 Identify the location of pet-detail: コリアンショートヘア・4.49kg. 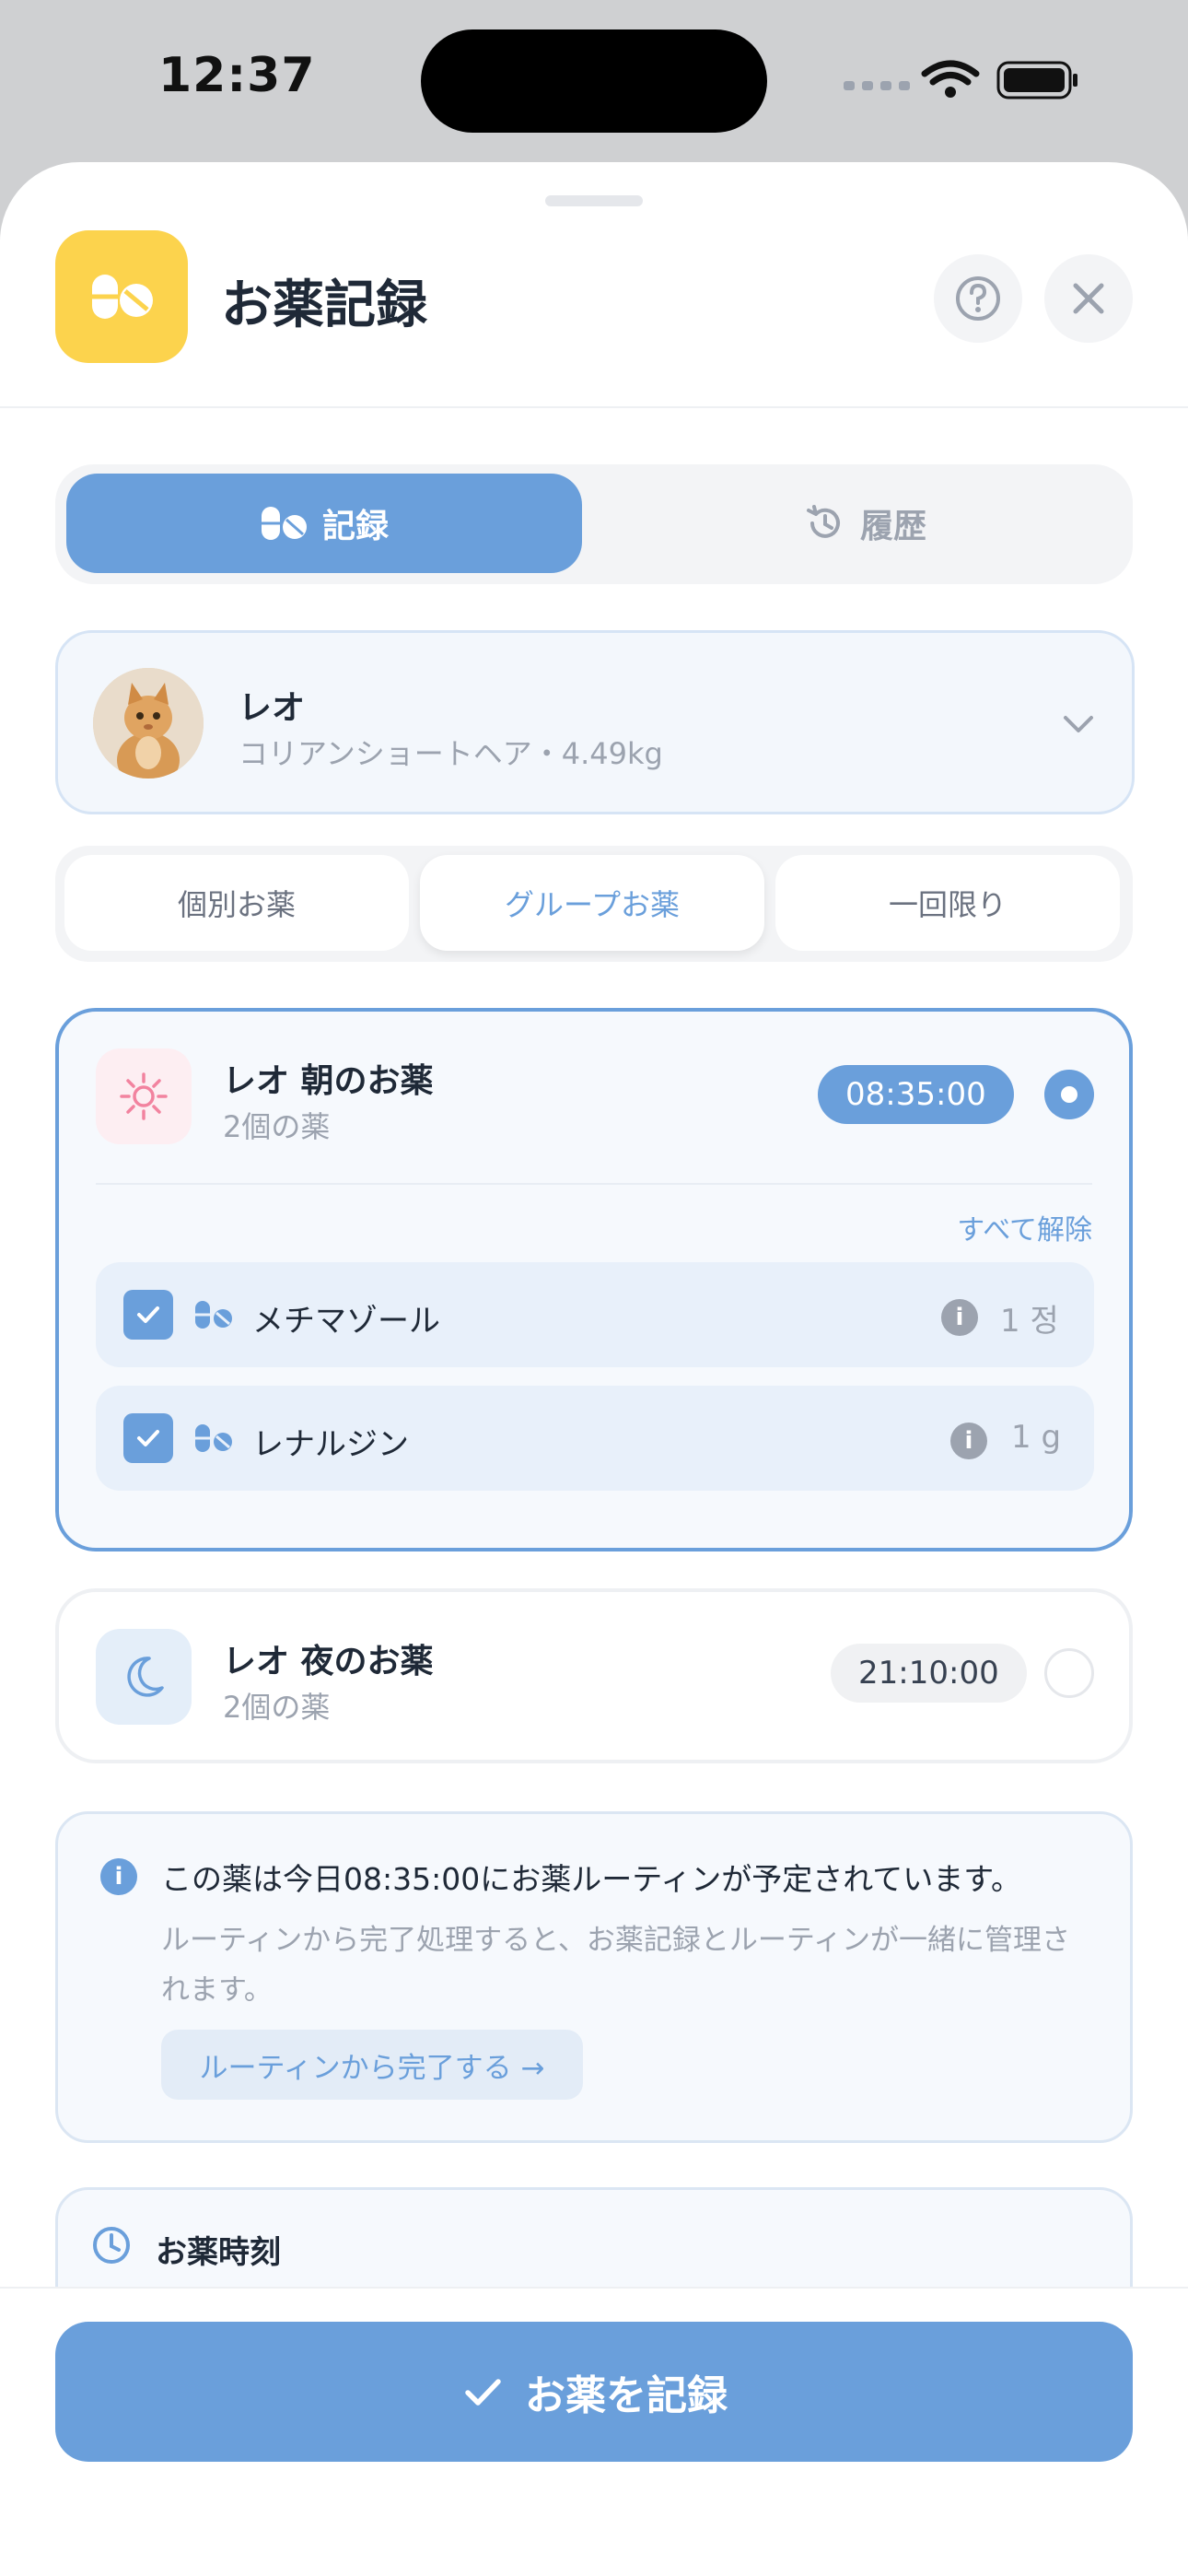
(451, 753).